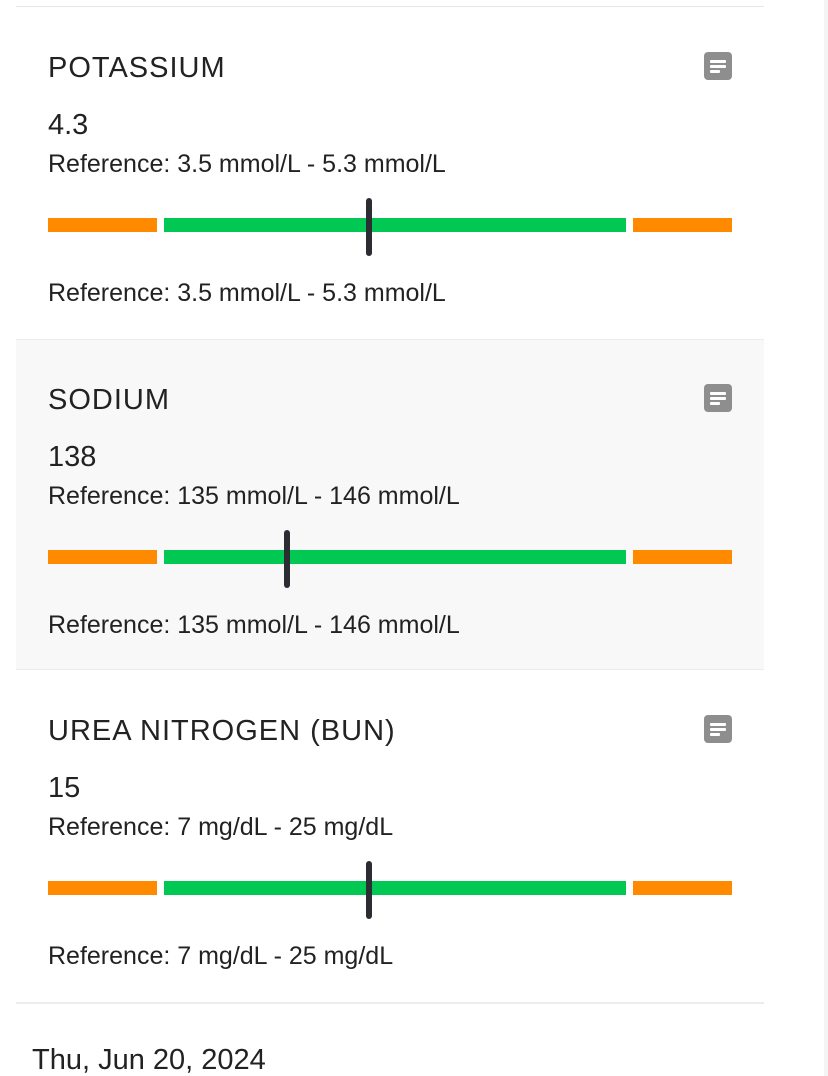 This screenshot has width=828, height=1076. Describe the element at coordinates (247, 293) in the screenshot. I see `reference-range-footer: Reference: 3.5 mmol/L - 5.3 mmol/L` at that location.